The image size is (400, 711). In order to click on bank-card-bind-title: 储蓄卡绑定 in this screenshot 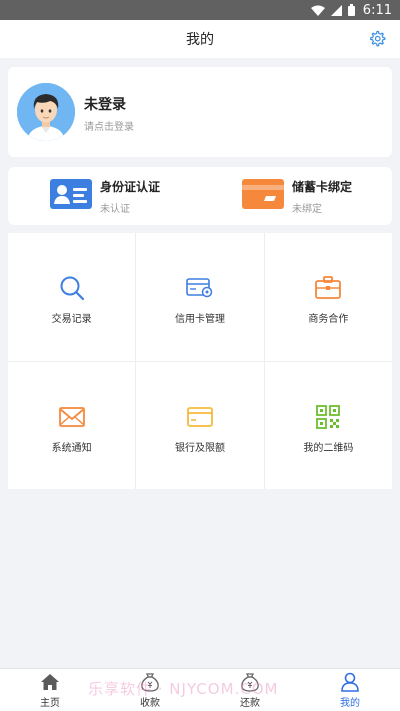, I will do `click(322, 187)`.